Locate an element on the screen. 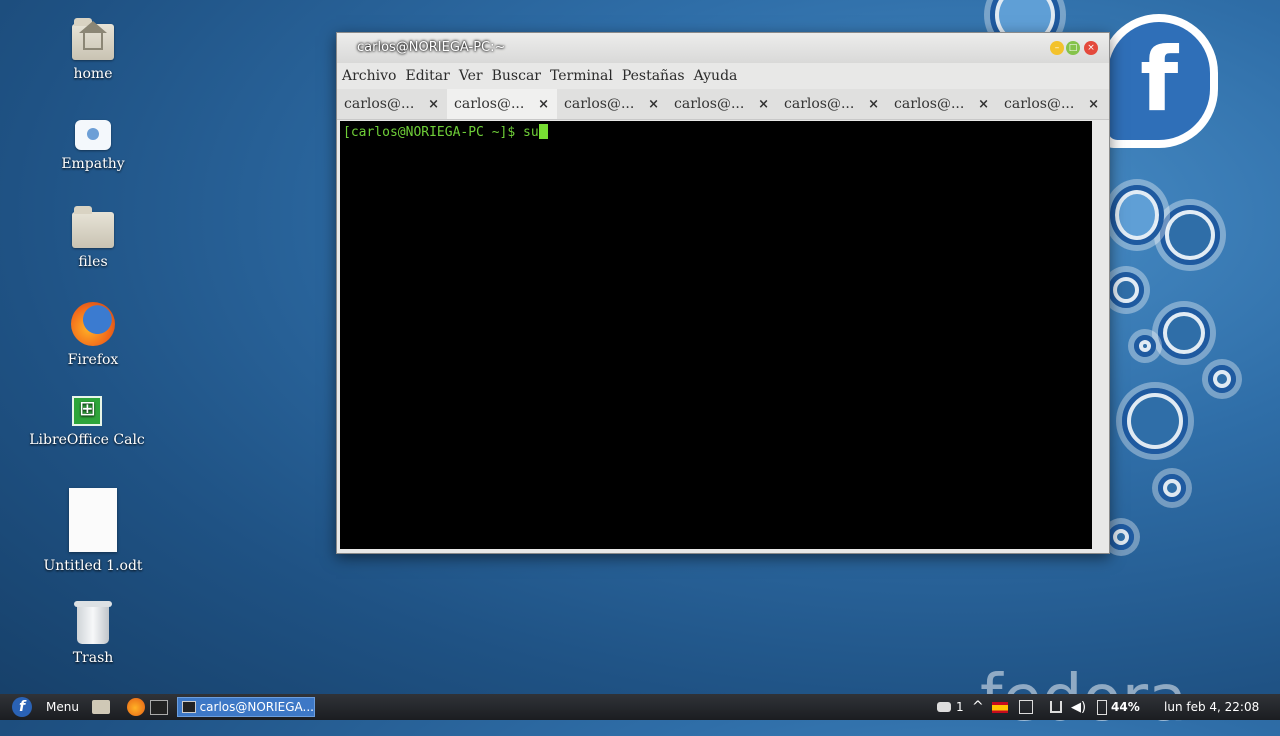 The width and height of the screenshot is (1280, 736). menu-ayuda: Ayuda is located at coordinates (716, 76).